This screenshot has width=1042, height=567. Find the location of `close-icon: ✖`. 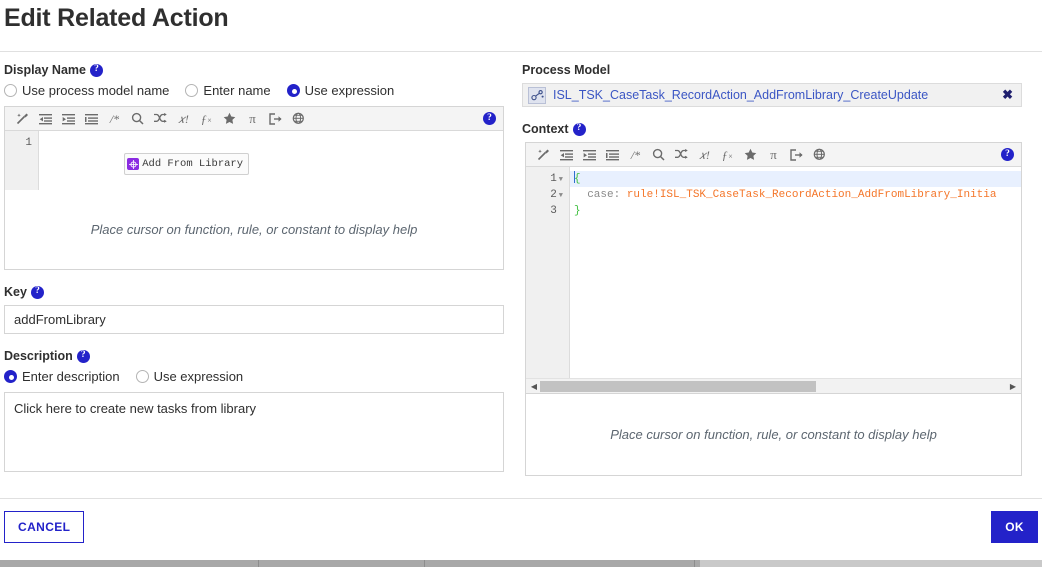

close-icon: ✖ is located at coordinates (1004, 95).